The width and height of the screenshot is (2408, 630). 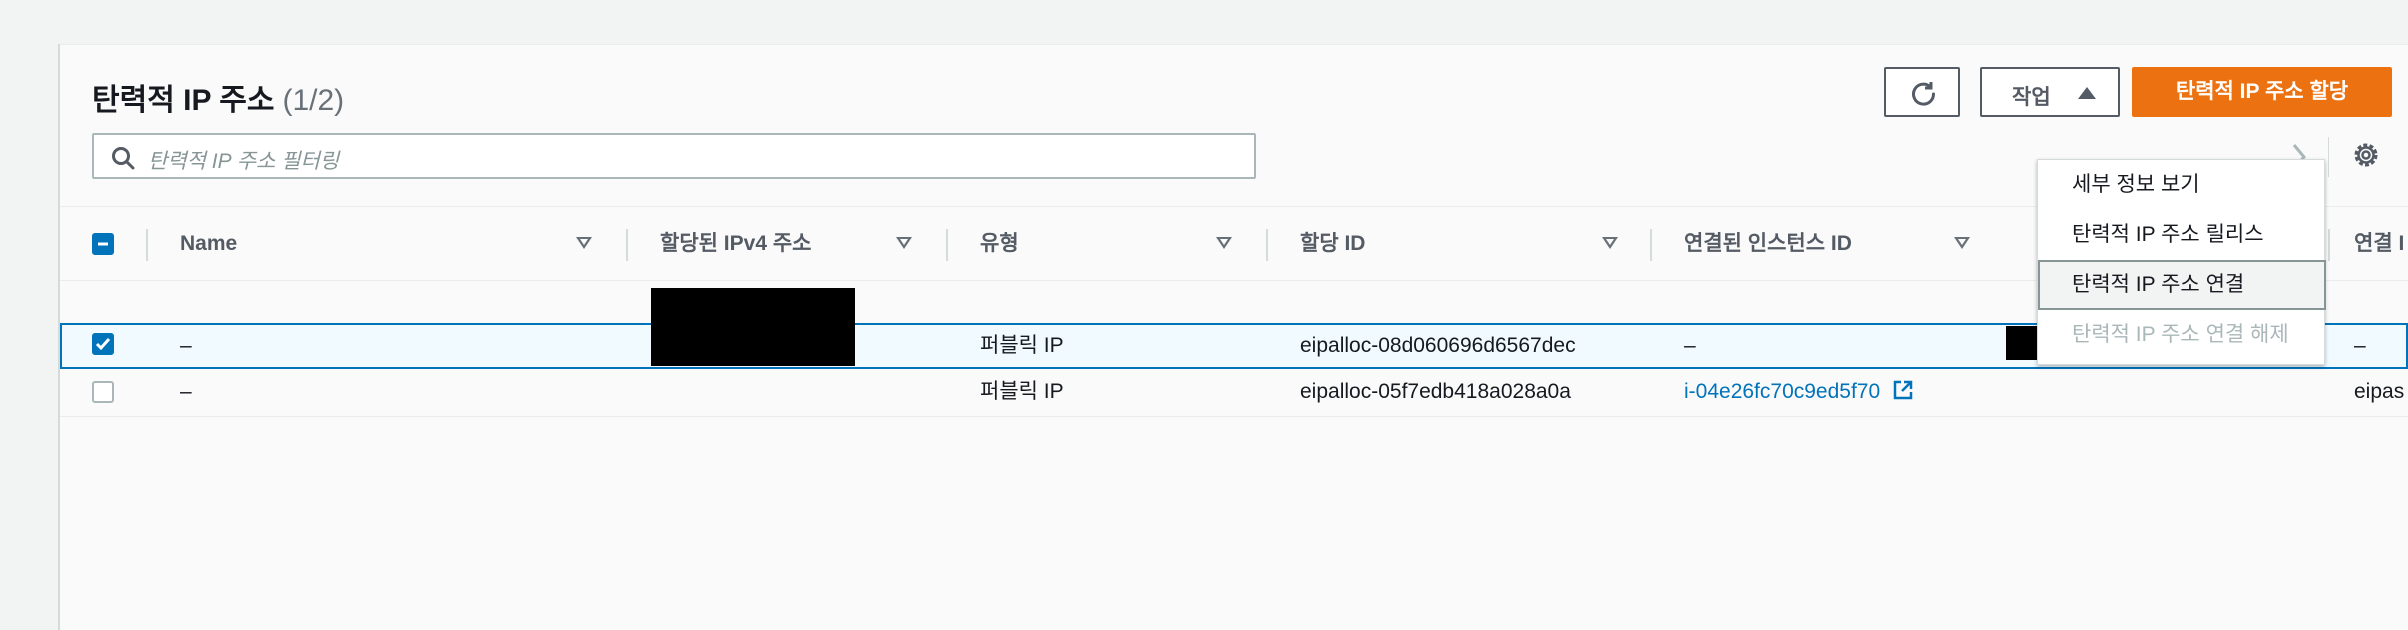 What do you see at coordinates (208, 244) in the screenshot?
I see `column-header-name: Name` at bounding box center [208, 244].